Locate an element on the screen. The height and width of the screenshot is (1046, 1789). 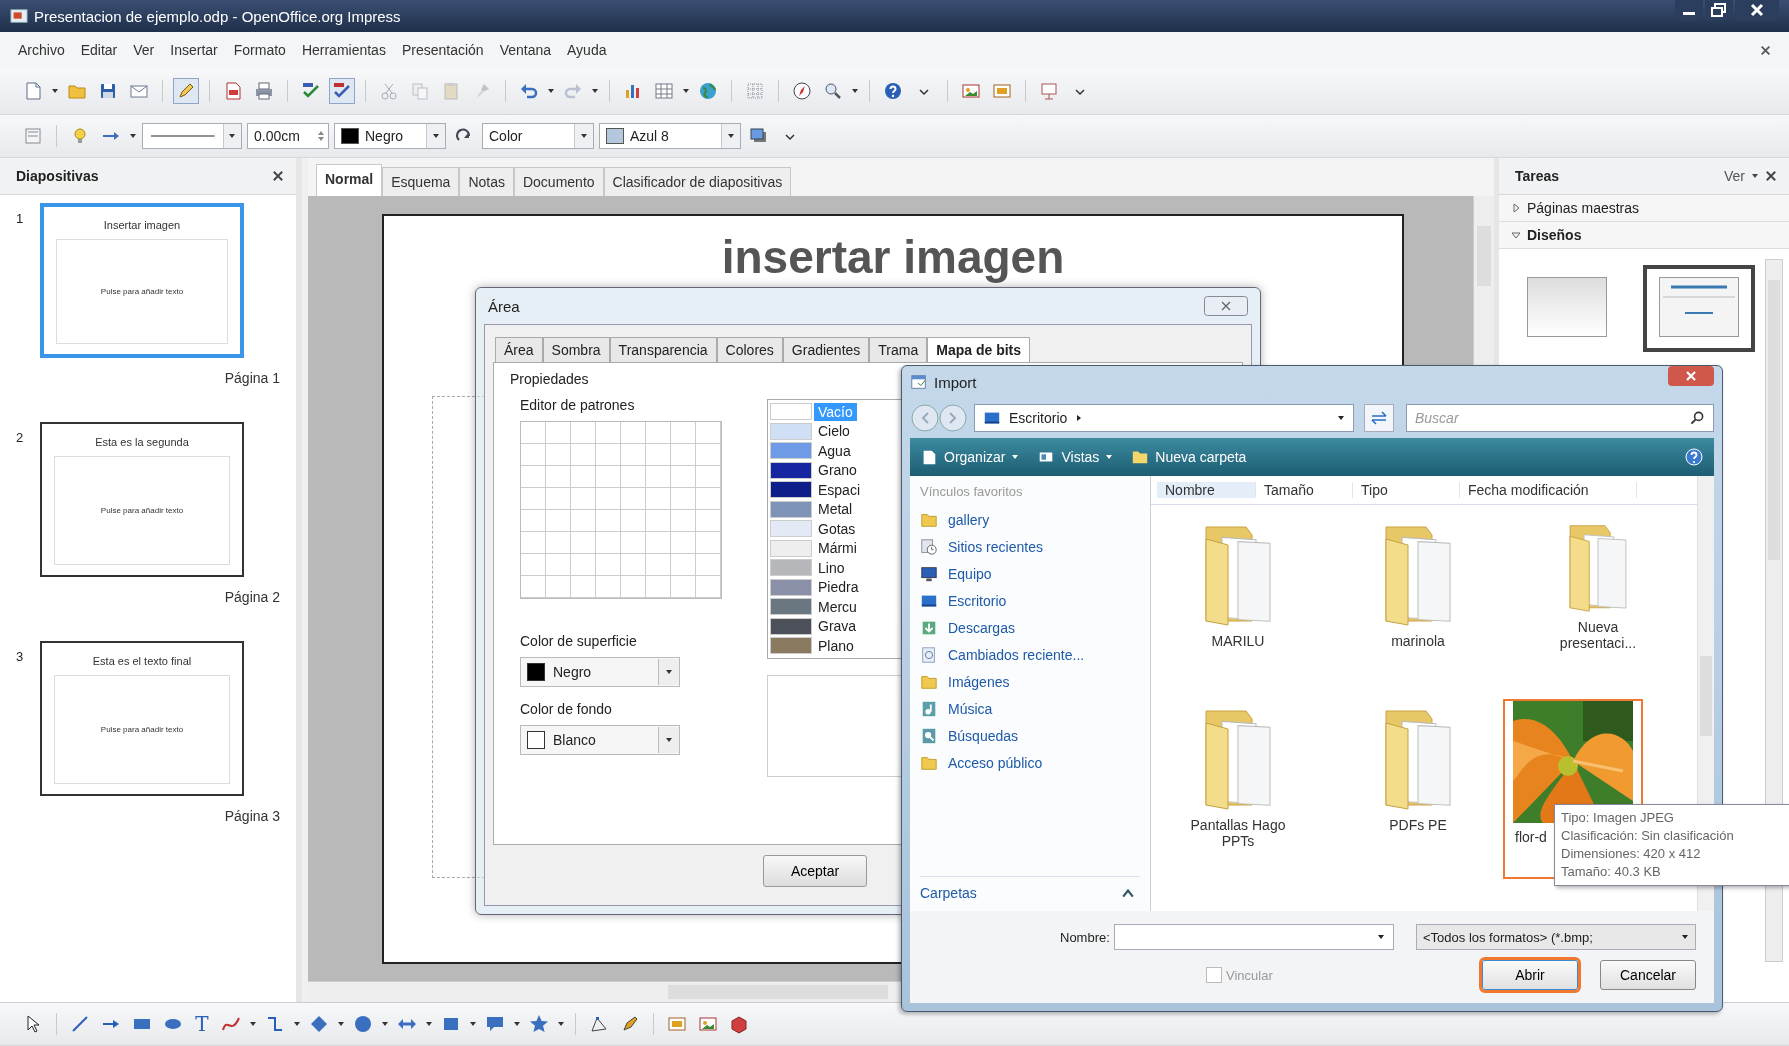
bitmap-item: Agua is located at coordinates (834, 450).